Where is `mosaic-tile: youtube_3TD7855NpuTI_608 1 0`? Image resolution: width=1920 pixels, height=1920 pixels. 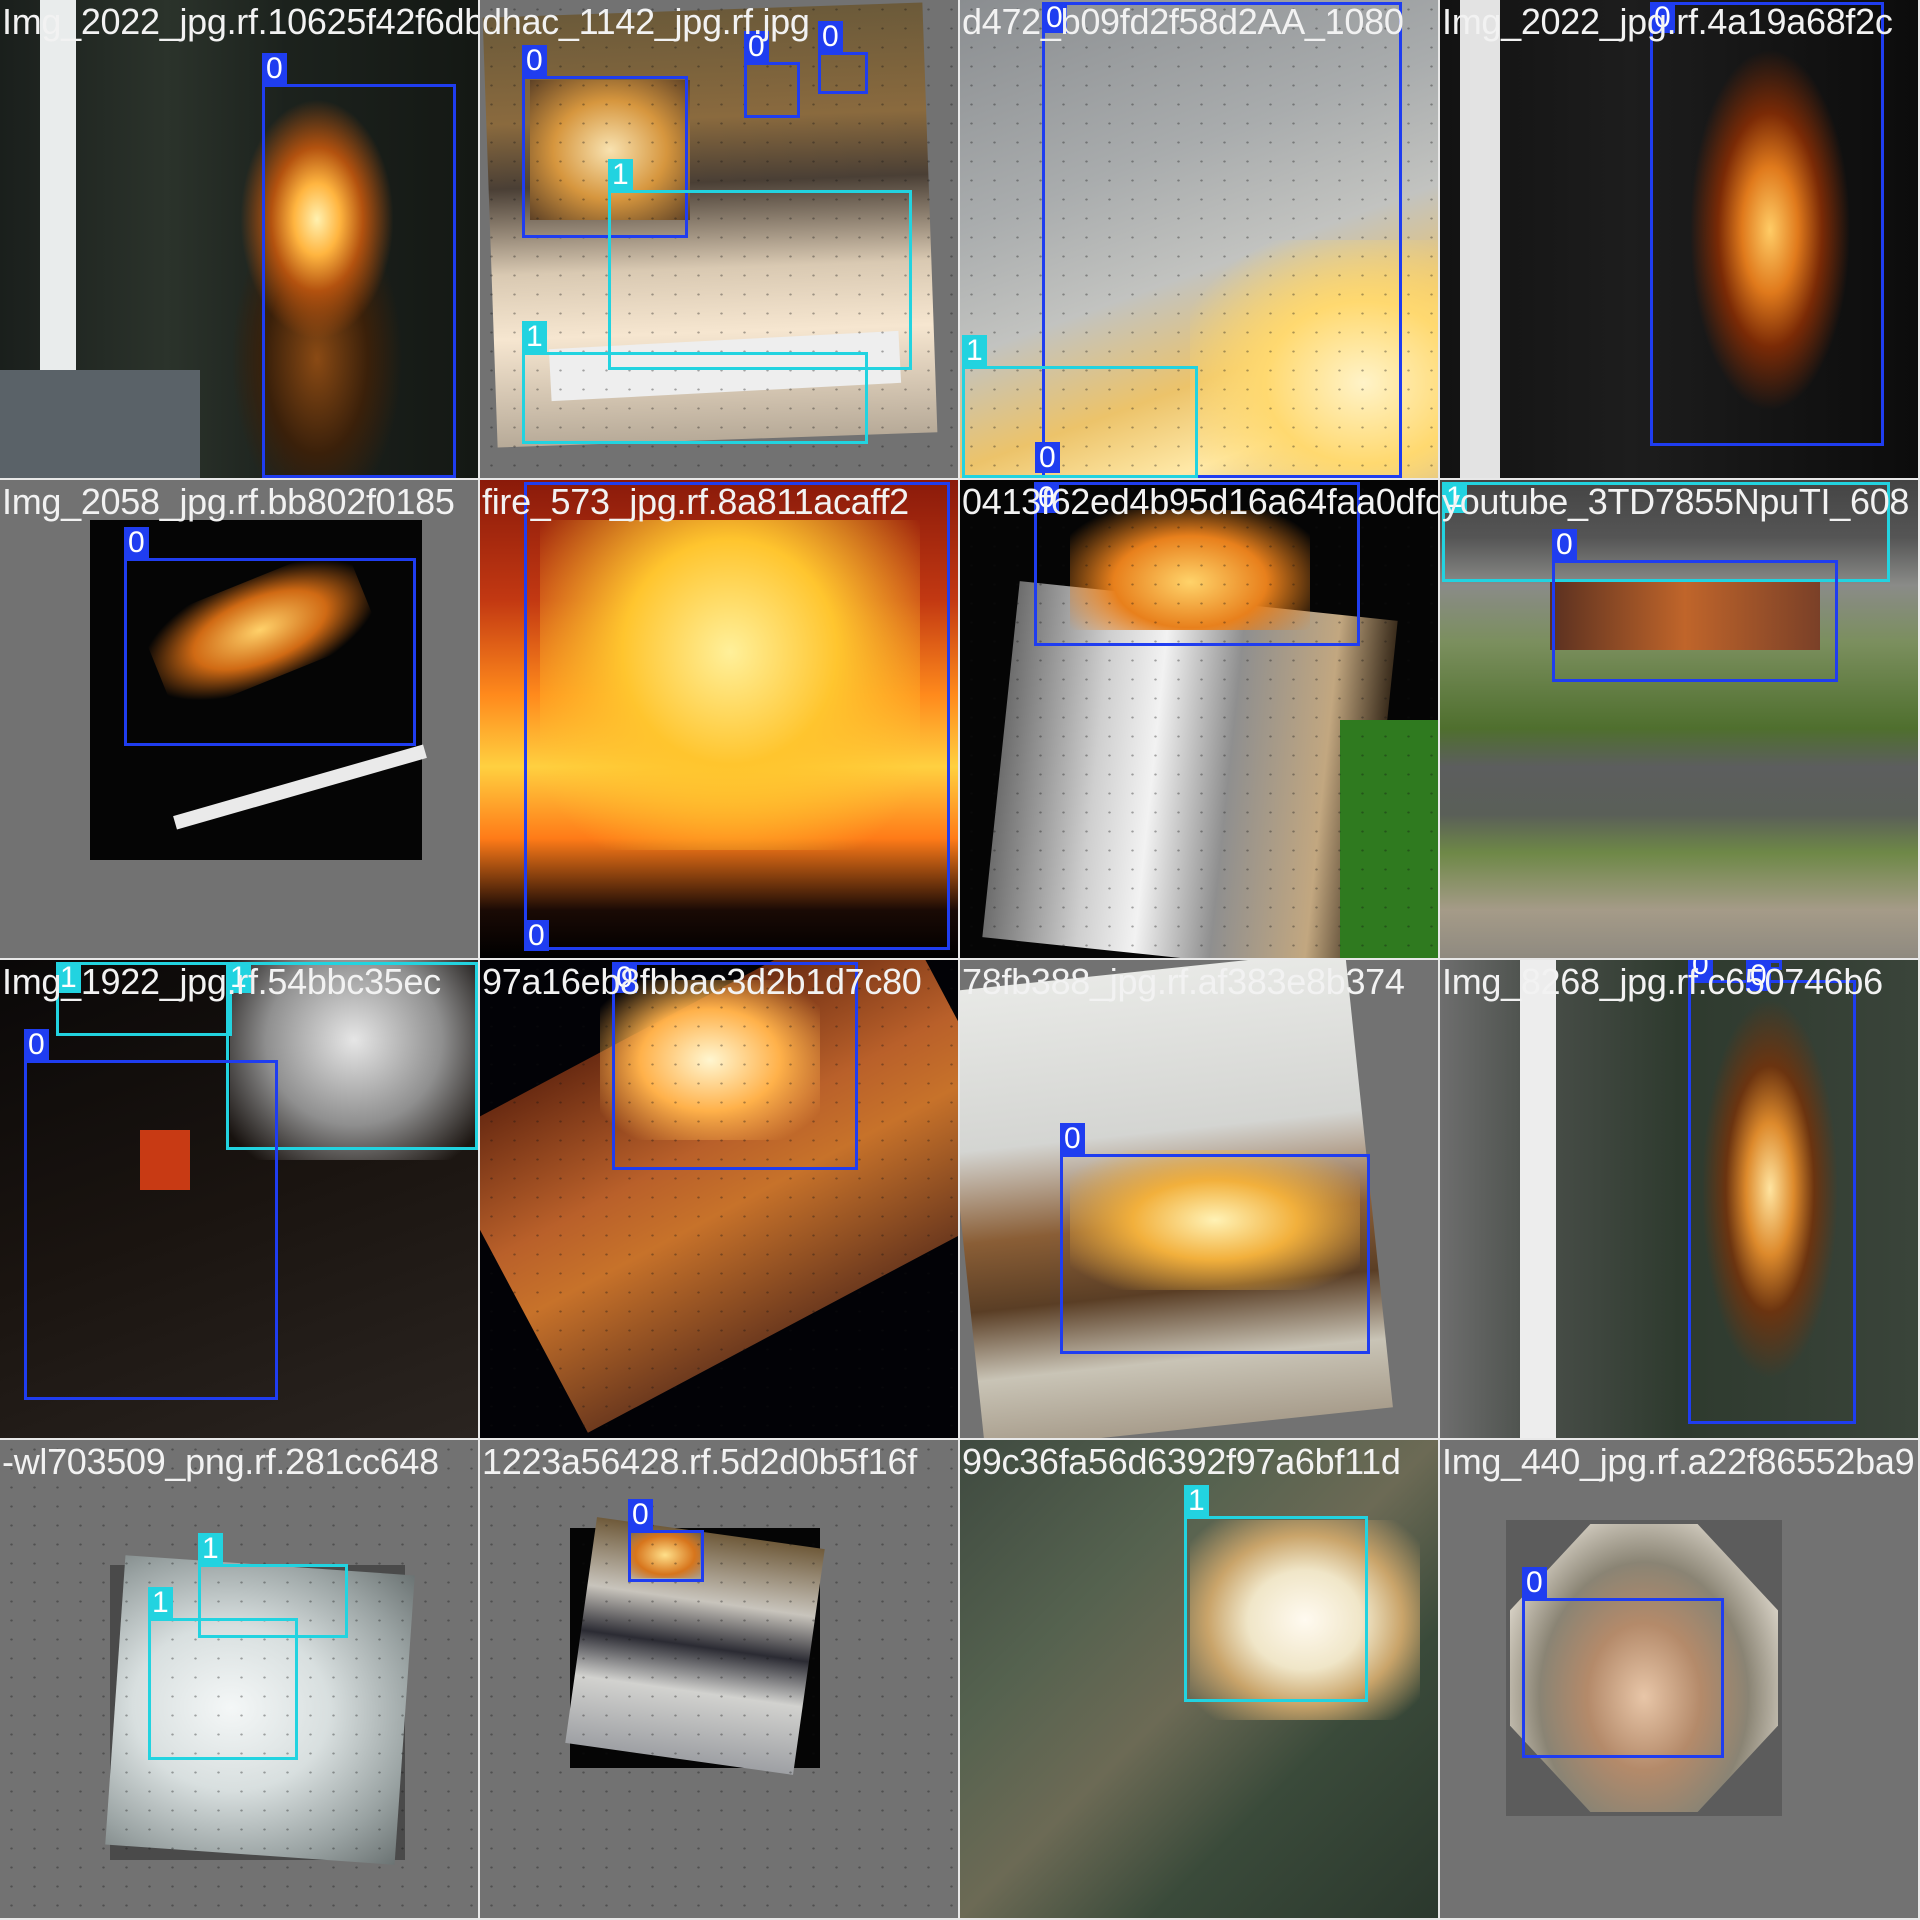
mosaic-tile: youtube_3TD7855NpuTI_608 1 0 is located at coordinates (1679, 719).